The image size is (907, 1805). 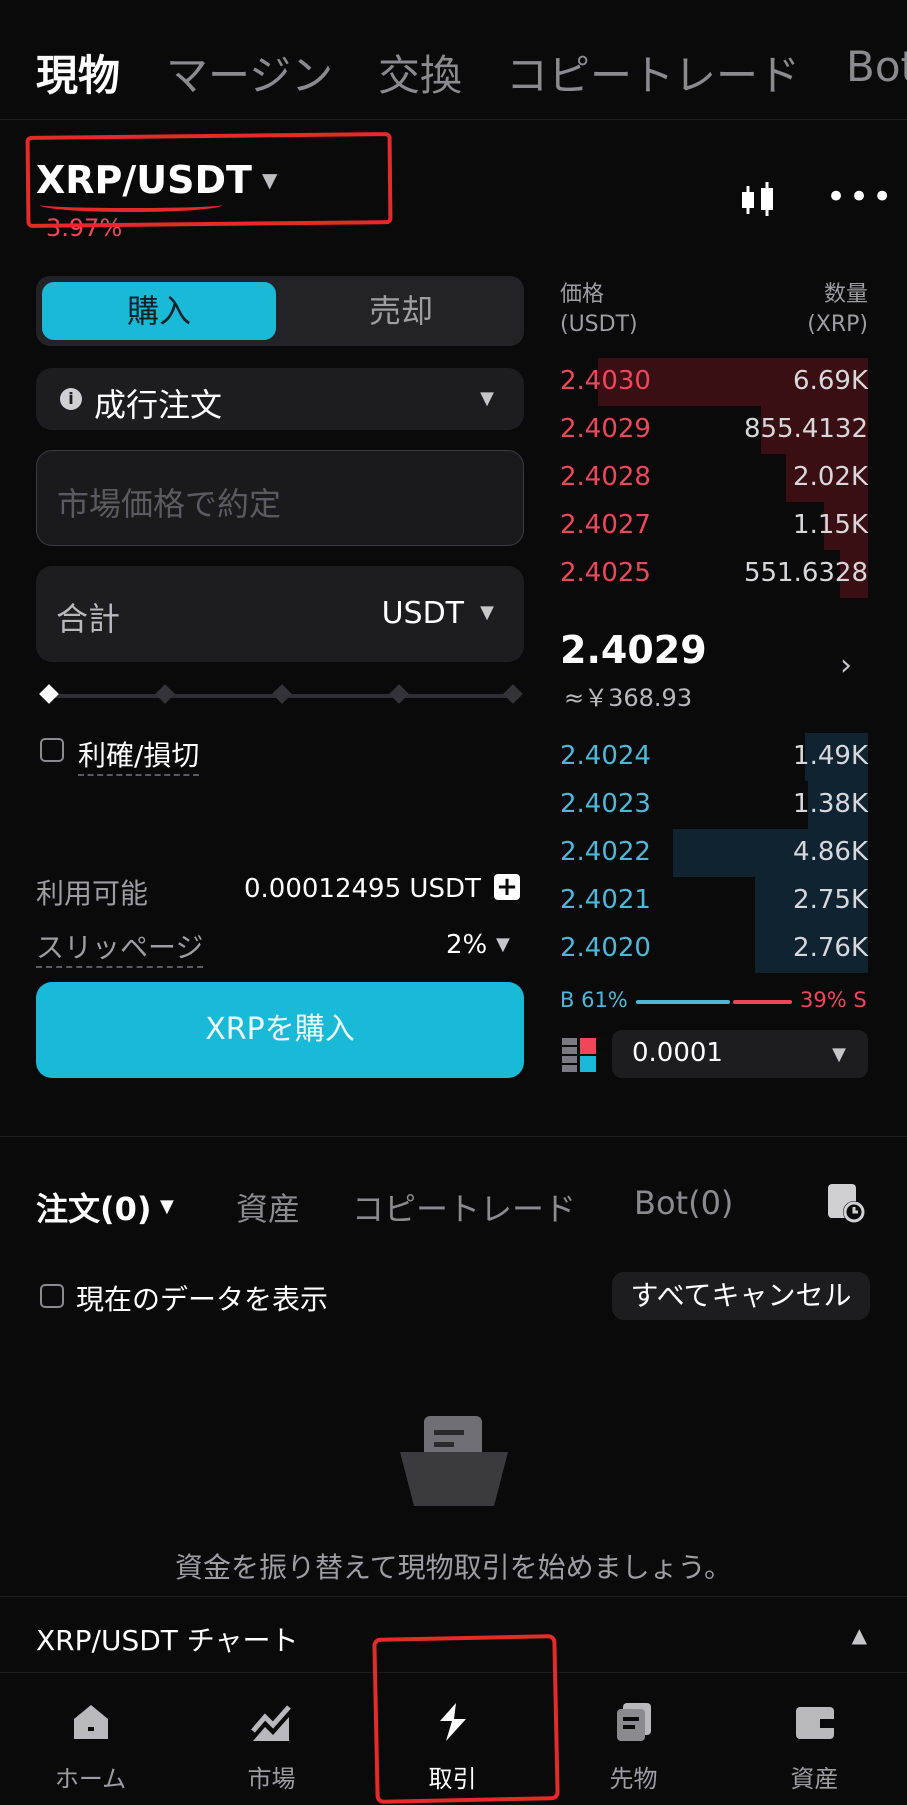 I want to click on tab-copy-trade-orders: コピートレード, so click(x=464, y=1207).